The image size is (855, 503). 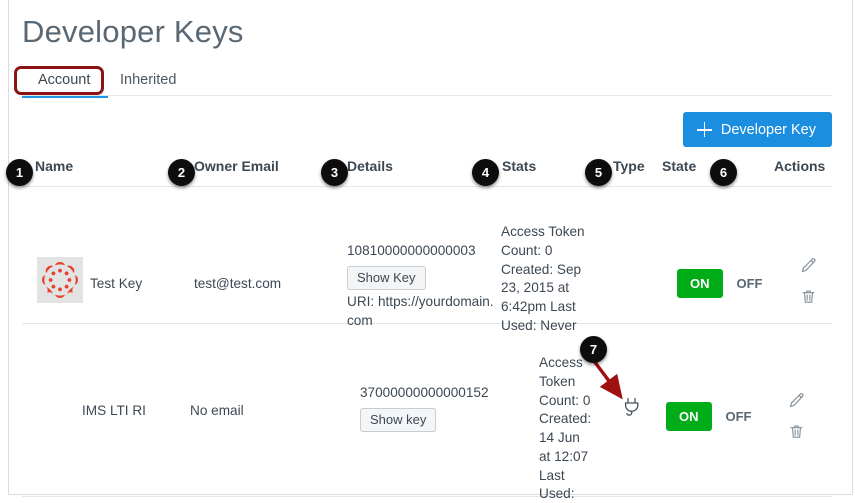 What do you see at coordinates (593, 349) in the screenshot?
I see `annotation-badge-7: 7` at bounding box center [593, 349].